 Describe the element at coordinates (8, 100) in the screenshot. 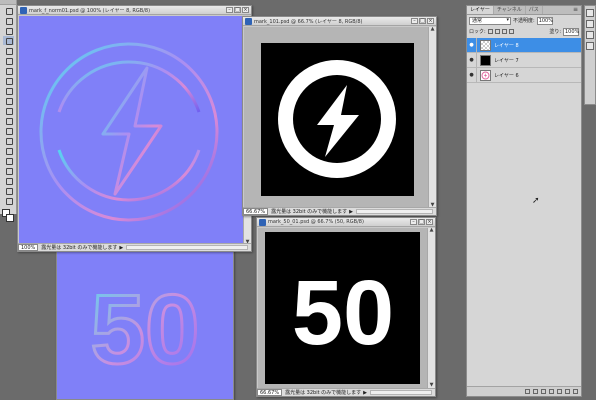

I see `history-brush-tool-icon` at that location.